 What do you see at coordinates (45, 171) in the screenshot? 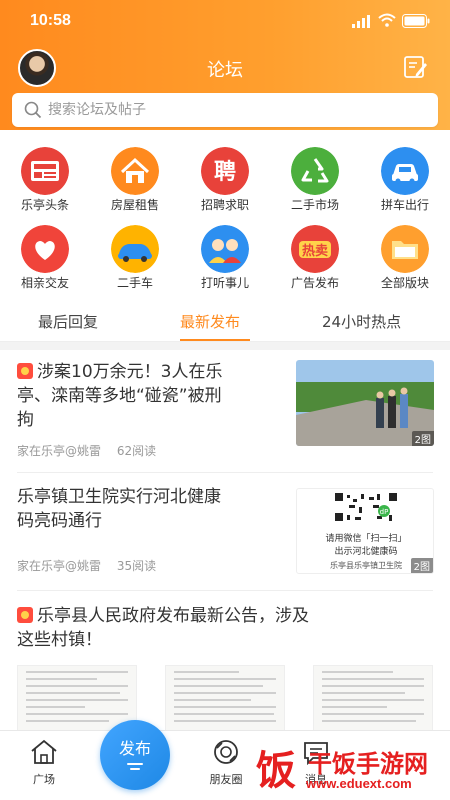
I see `news-icon` at bounding box center [45, 171].